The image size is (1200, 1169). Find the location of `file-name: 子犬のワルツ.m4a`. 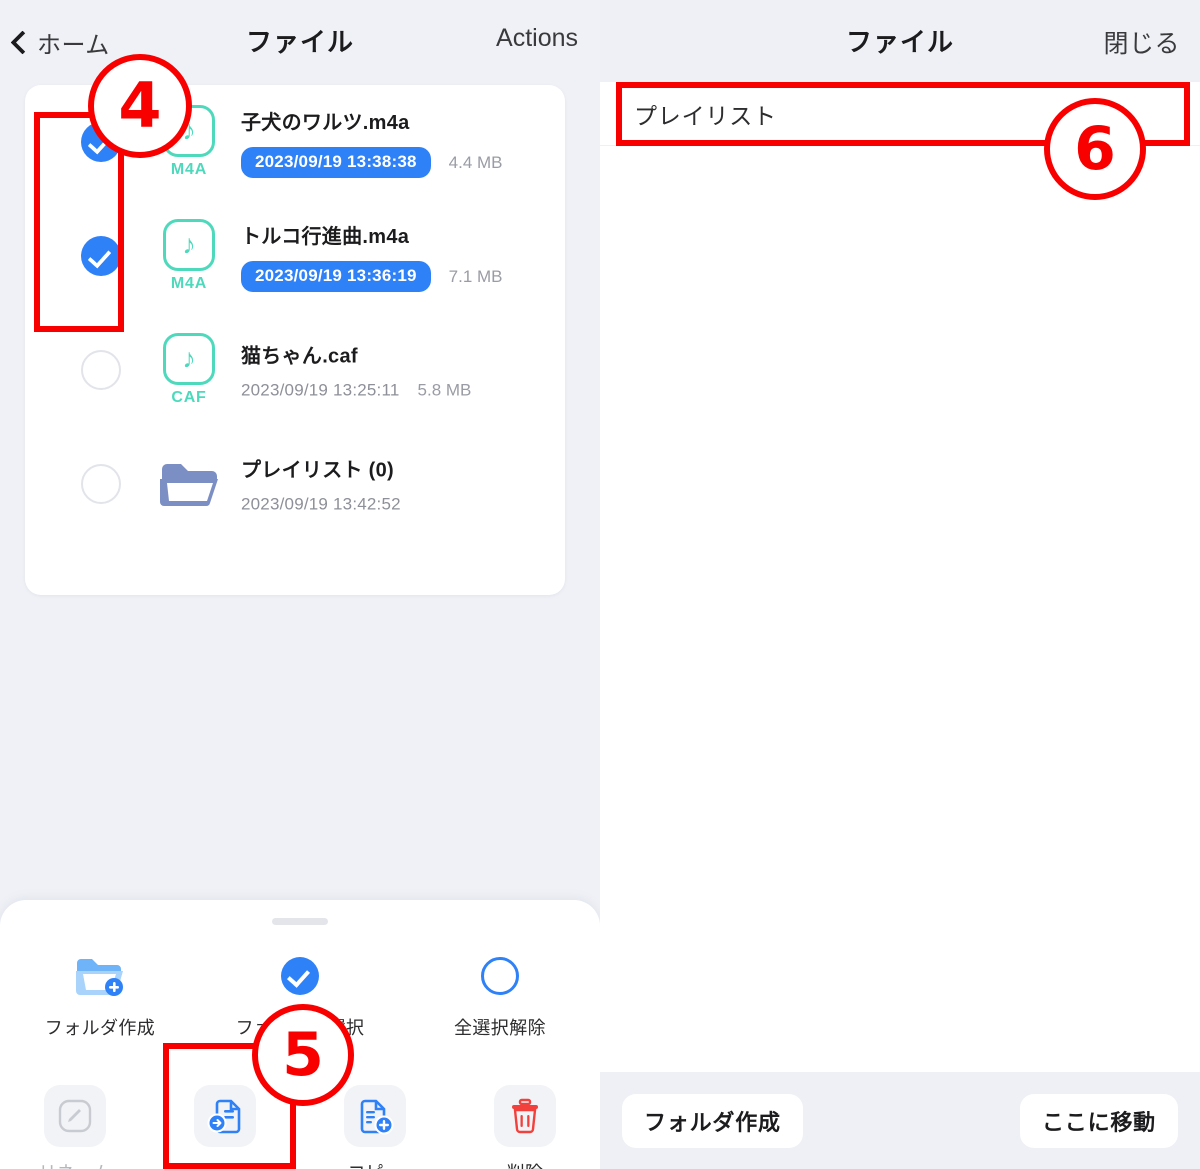

file-name: 子犬のワルツ.m4a is located at coordinates (325, 123).